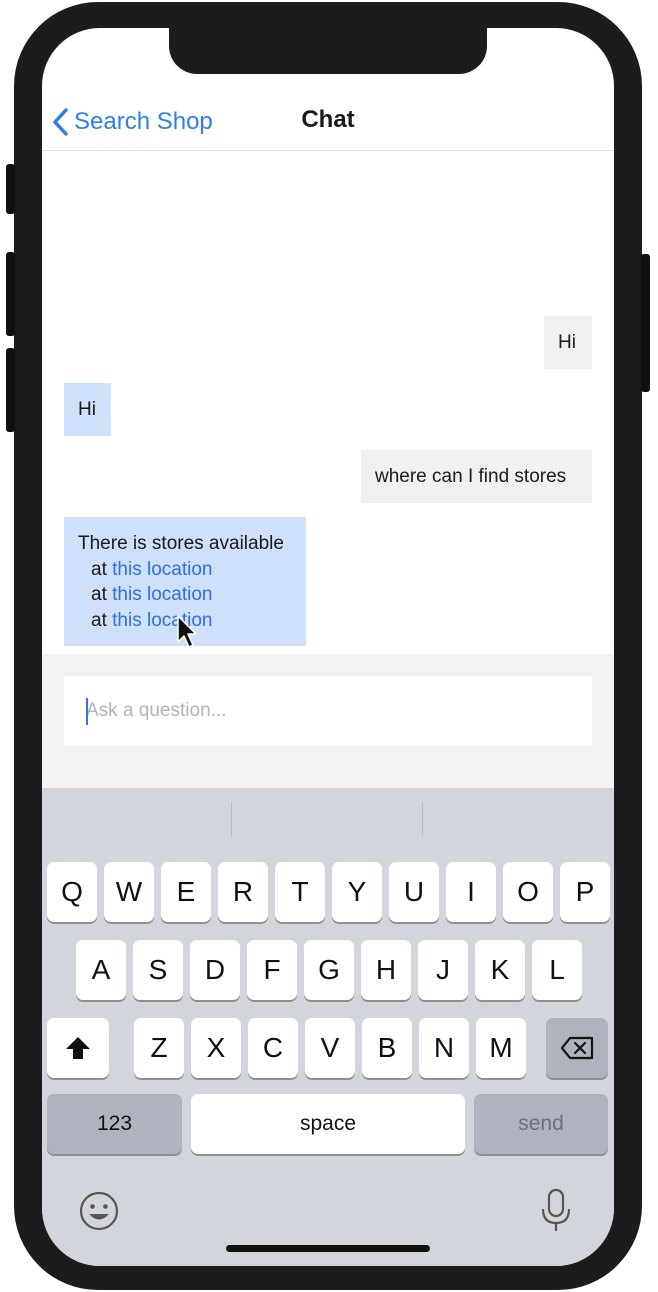 The image size is (658, 1292). Describe the element at coordinates (101, 970) in the screenshot. I see `key-a: A` at that location.